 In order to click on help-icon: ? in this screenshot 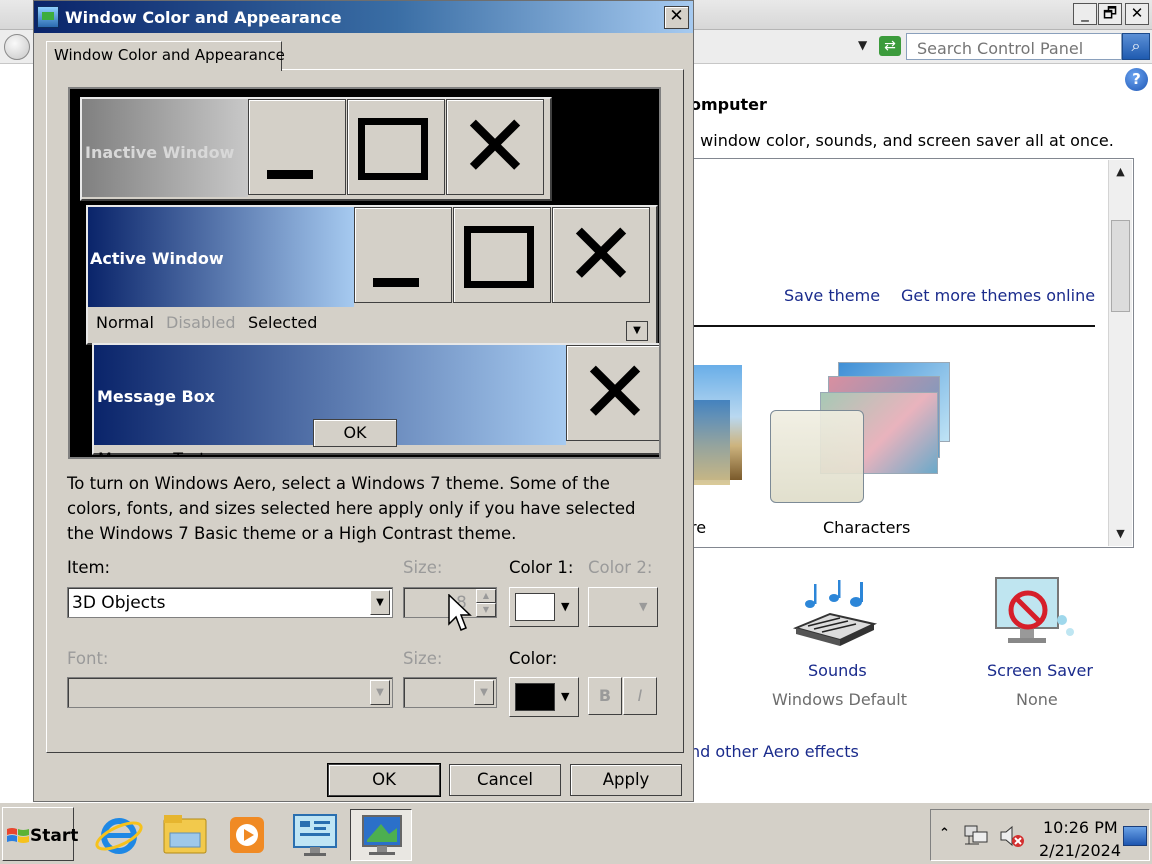, I will do `click(1136, 79)`.